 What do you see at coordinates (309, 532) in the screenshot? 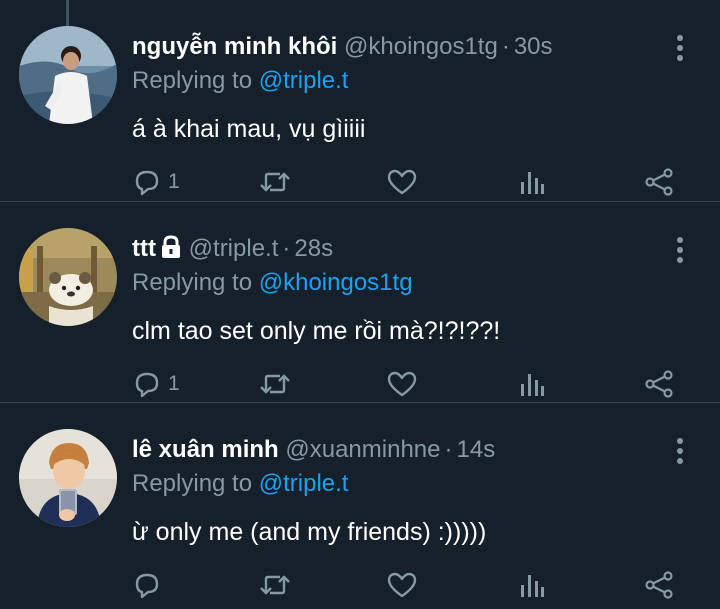
I see `tweet-text: ừ only me (and my friends) :)))))` at bounding box center [309, 532].